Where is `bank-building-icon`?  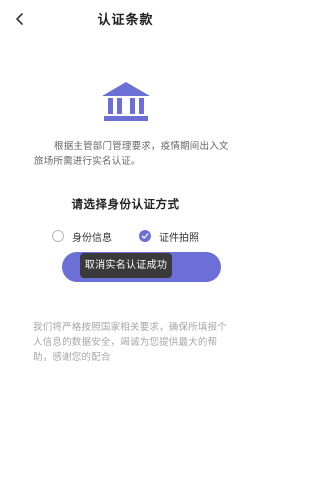
bank-building-icon is located at coordinates (126, 101).